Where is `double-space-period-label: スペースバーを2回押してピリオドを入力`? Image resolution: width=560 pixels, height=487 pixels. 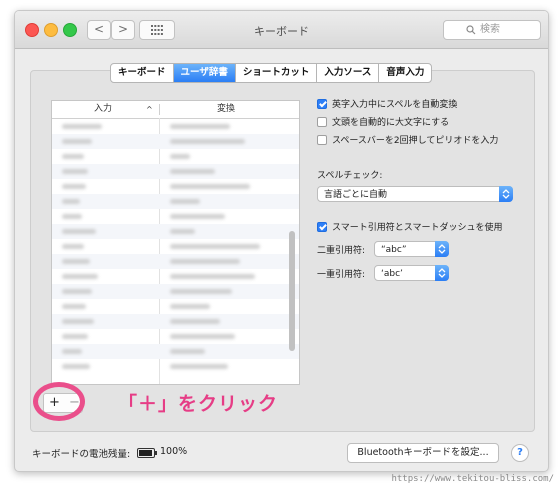
double-space-period-label: スペースバーを2回押してピリオドを入力 is located at coordinates (415, 141).